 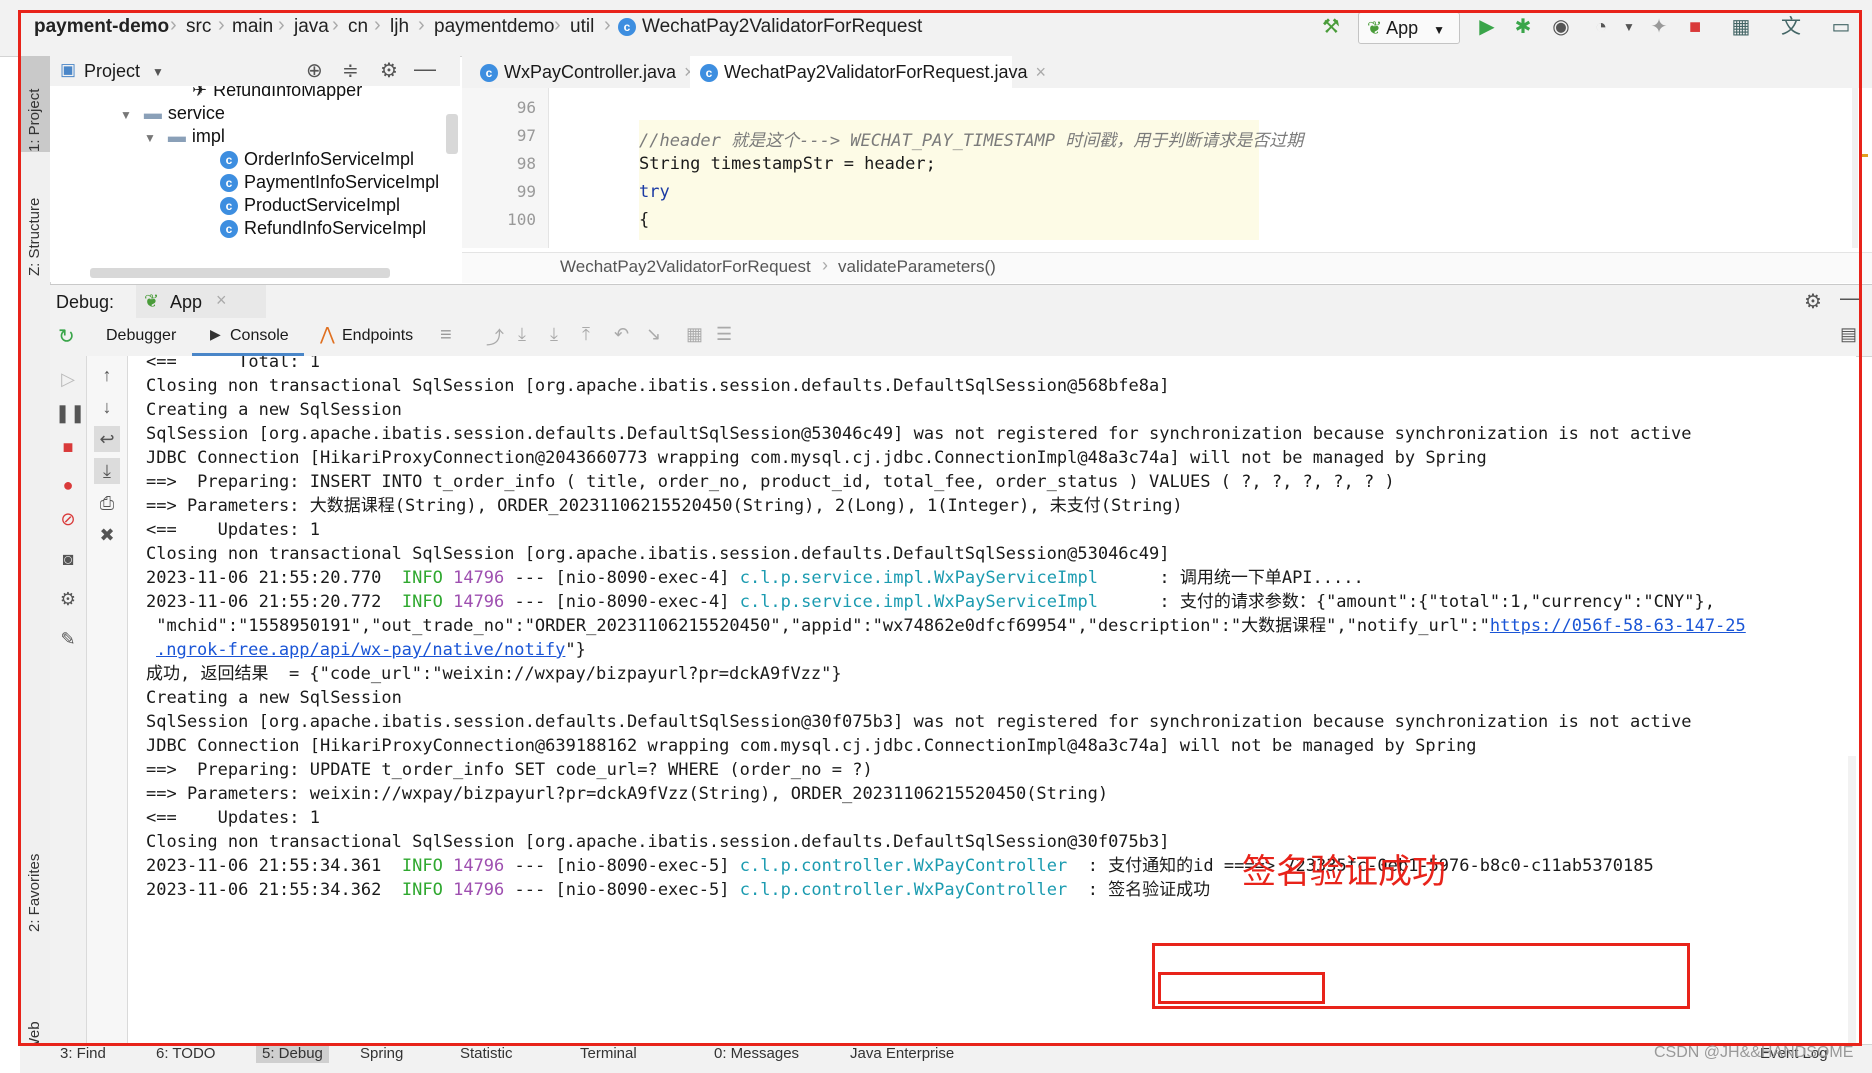 What do you see at coordinates (1629, 27) in the screenshot?
I see `profiler-dropdown-icon: ▼` at bounding box center [1629, 27].